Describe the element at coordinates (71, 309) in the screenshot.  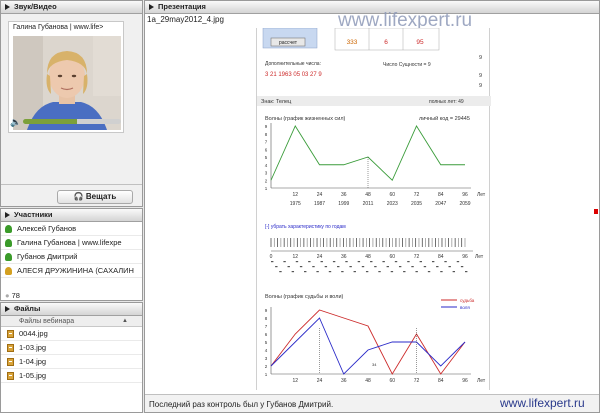
I see `files-header: Файлы` at that location.